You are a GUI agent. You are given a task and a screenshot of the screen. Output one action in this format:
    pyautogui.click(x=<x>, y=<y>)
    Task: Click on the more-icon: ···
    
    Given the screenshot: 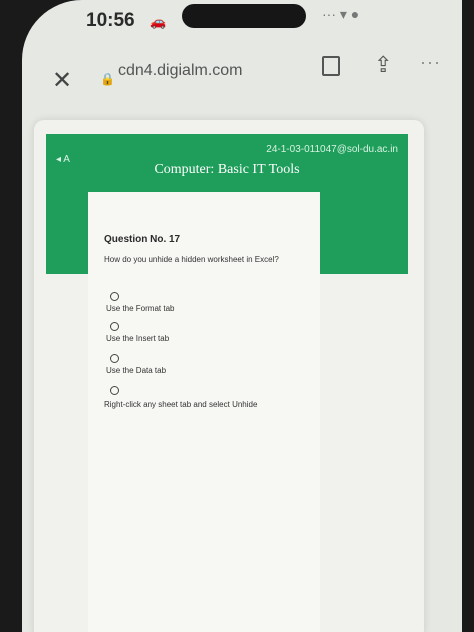 What is the action you would take?
    pyautogui.click(x=430, y=62)
    